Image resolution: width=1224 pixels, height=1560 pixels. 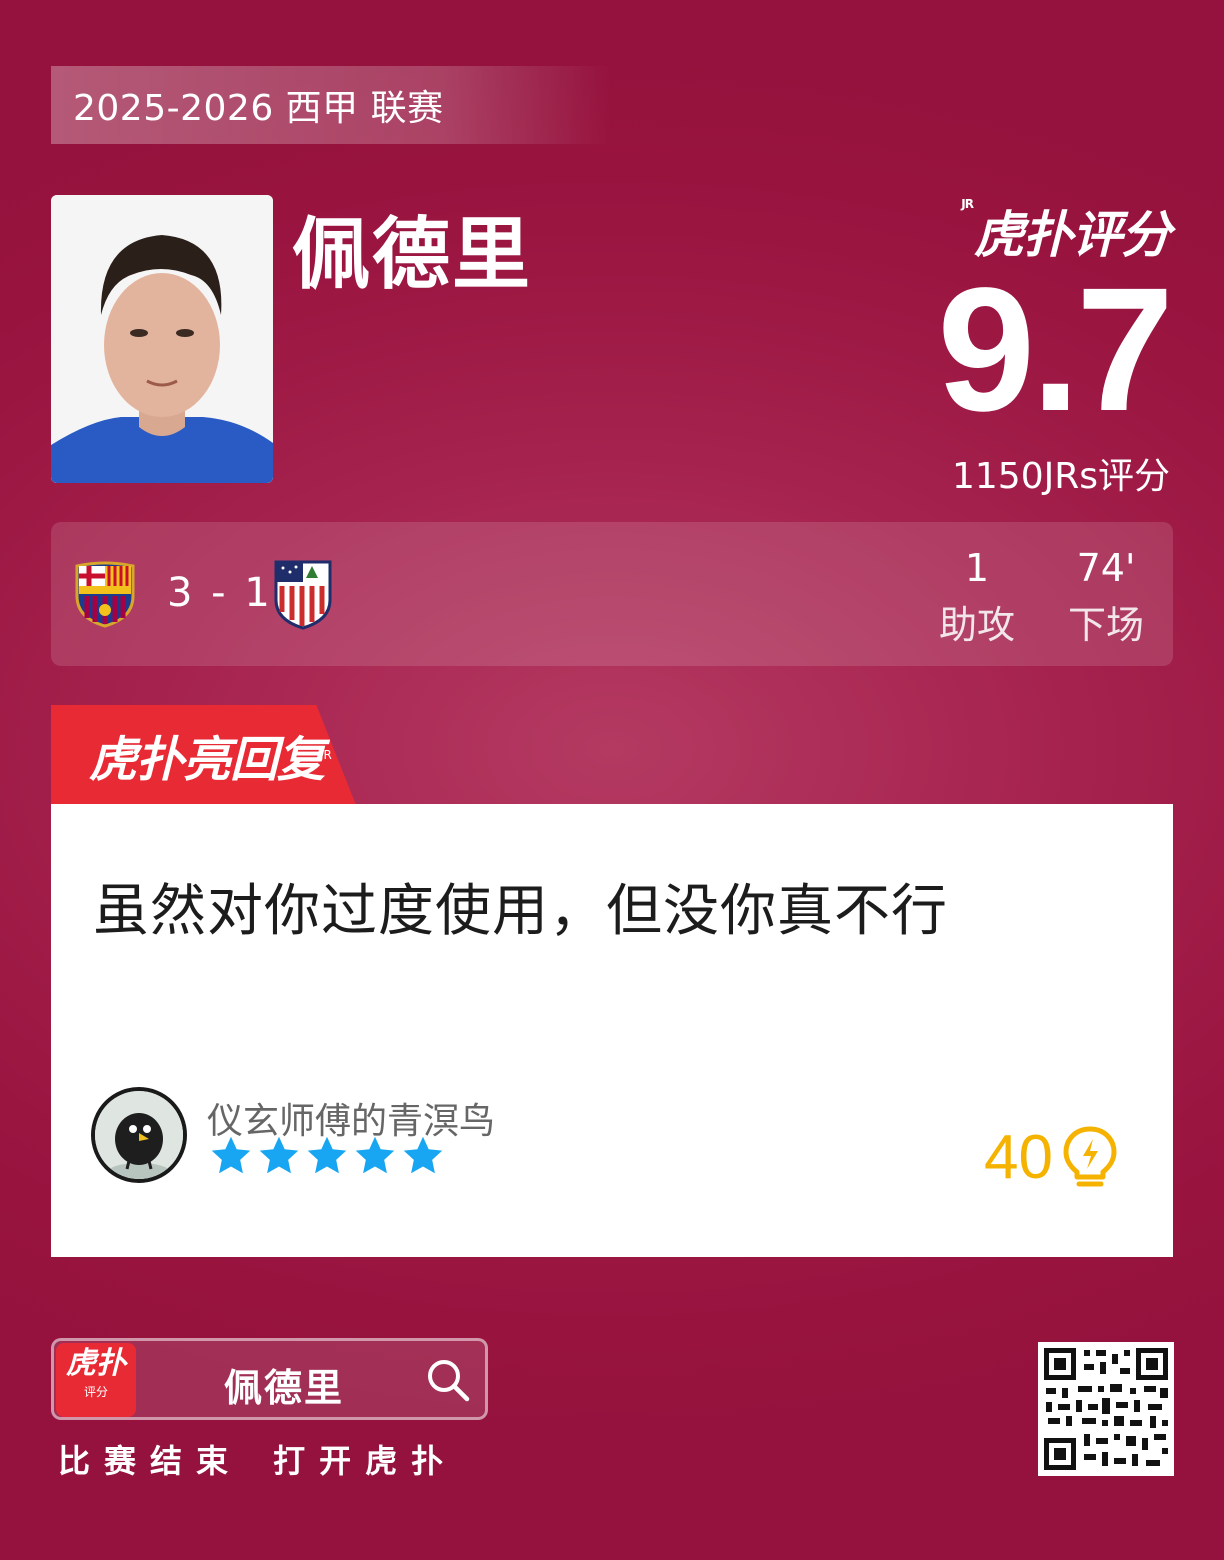 What do you see at coordinates (1106, 1409) in the screenshot?
I see `qr-code` at bounding box center [1106, 1409].